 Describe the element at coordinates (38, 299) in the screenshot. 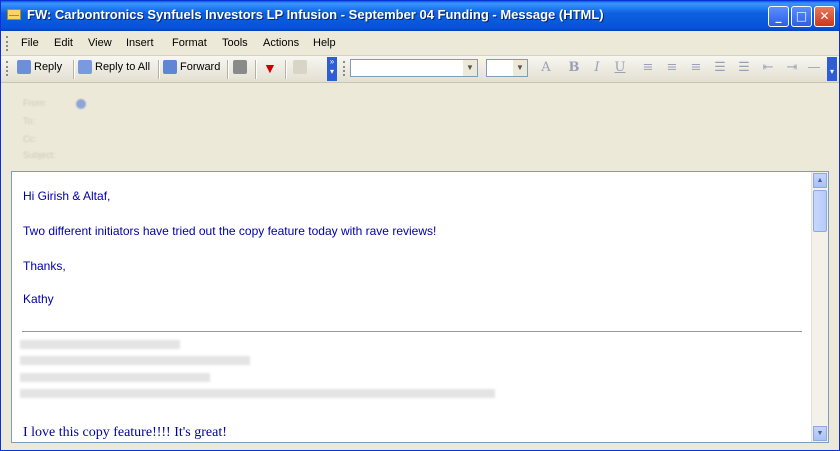

I see `body-signature: Kathy` at that location.